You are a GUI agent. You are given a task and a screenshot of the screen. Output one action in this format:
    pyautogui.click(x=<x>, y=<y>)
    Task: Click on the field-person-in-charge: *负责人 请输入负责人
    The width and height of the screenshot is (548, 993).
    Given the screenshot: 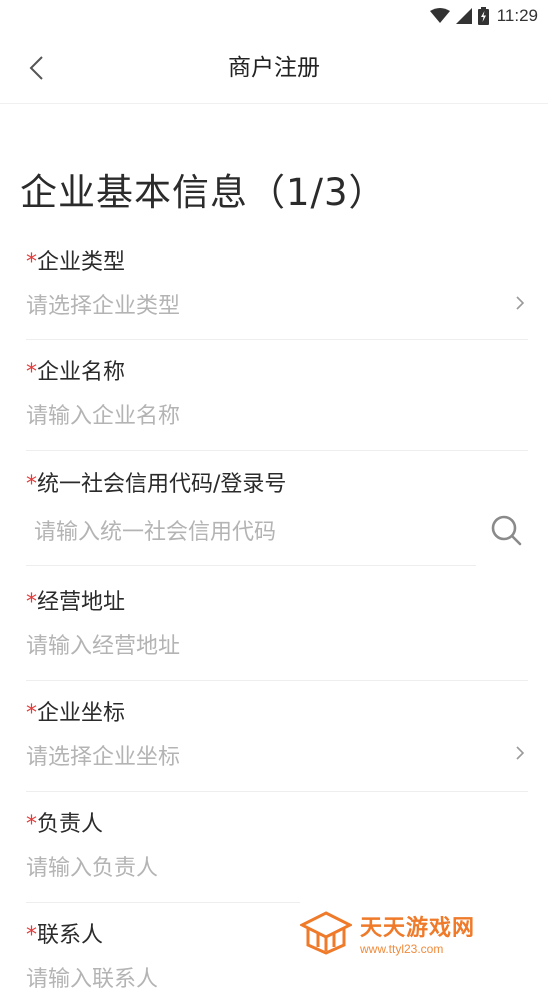 What is the action you would take?
    pyautogui.click(x=277, y=854)
    